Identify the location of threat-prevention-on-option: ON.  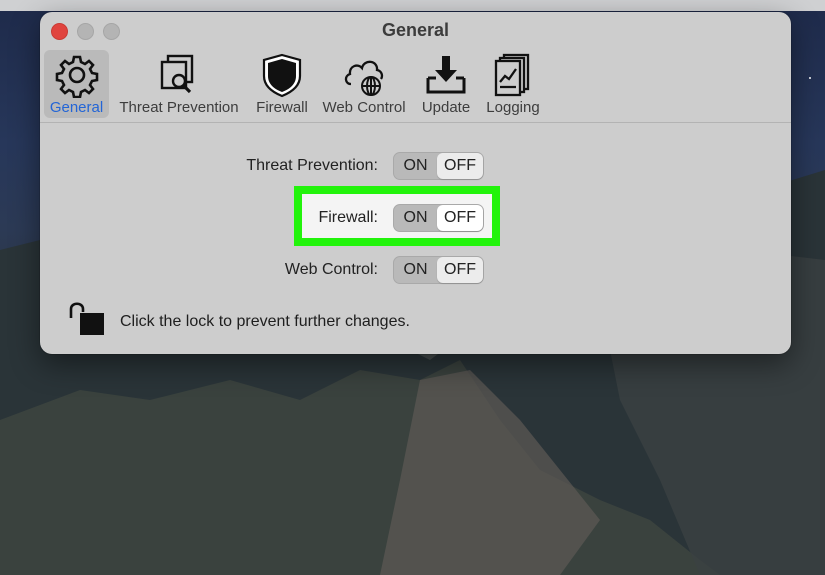
(415, 166).